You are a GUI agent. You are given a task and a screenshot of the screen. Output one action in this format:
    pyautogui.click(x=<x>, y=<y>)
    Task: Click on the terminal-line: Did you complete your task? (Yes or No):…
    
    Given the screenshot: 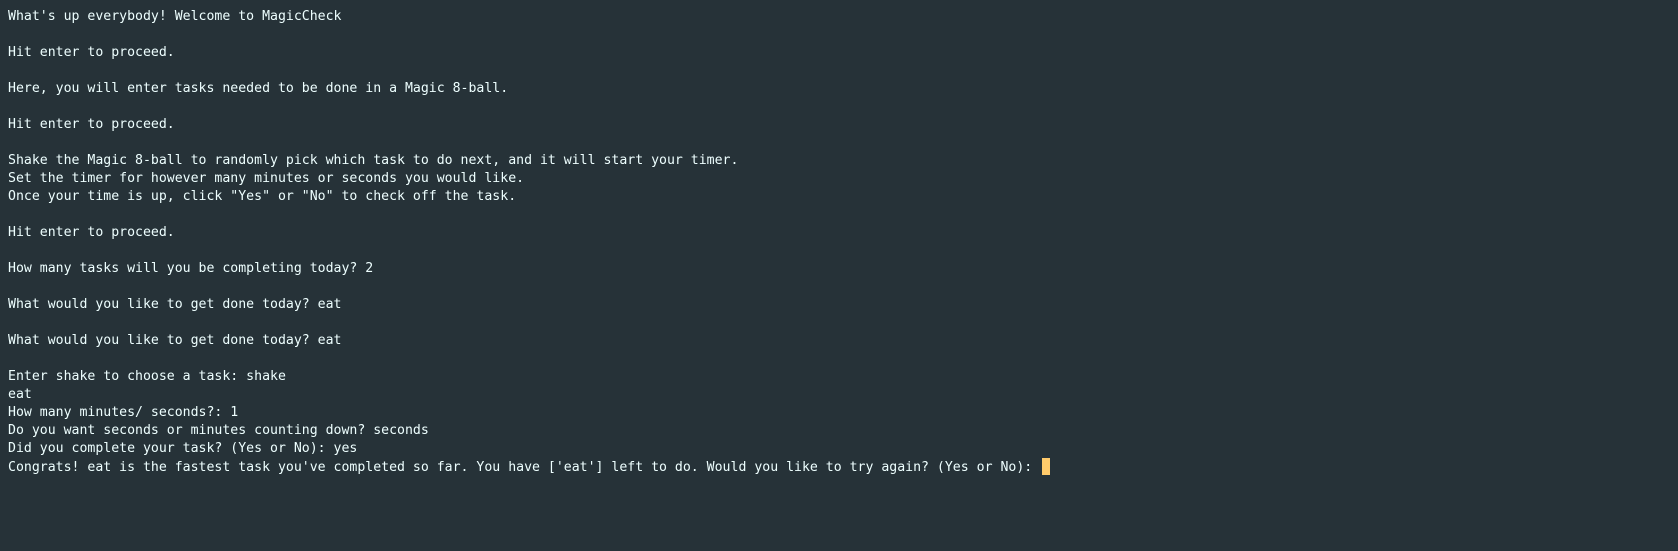 What is the action you would take?
    pyautogui.click(x=183, y=448)
    